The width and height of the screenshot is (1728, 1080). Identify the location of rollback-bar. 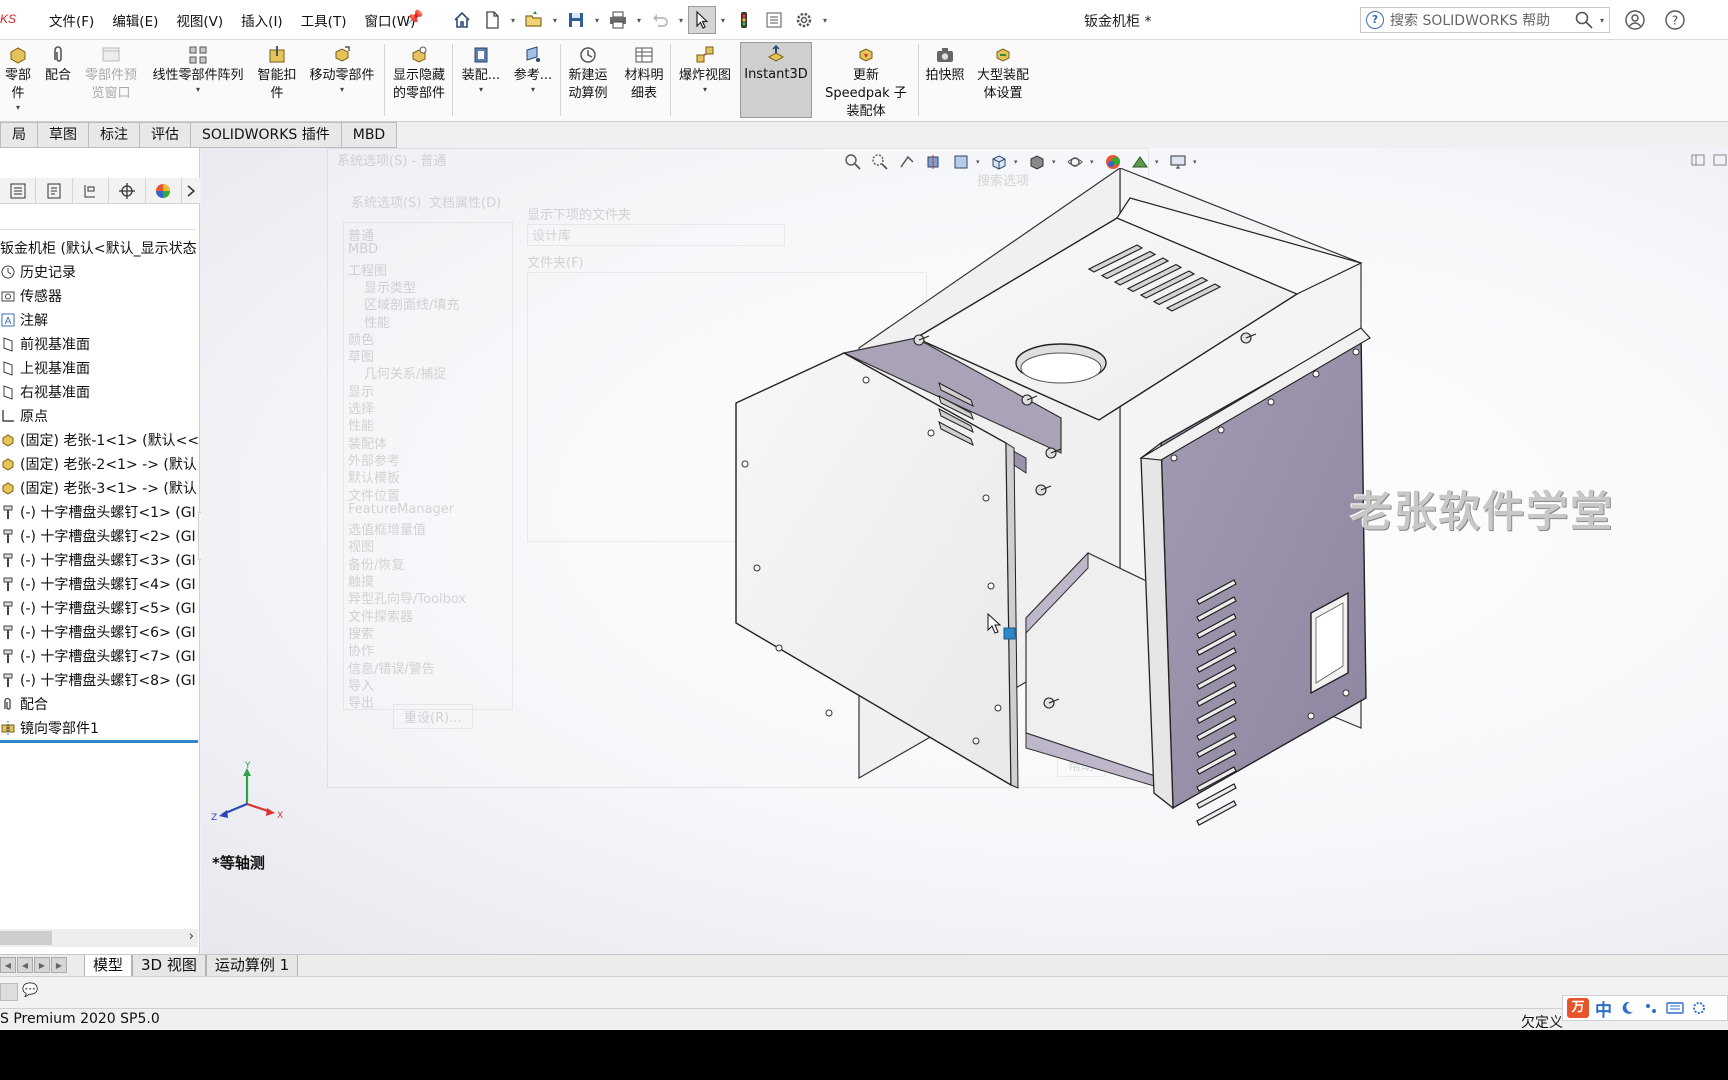
(99, 741).